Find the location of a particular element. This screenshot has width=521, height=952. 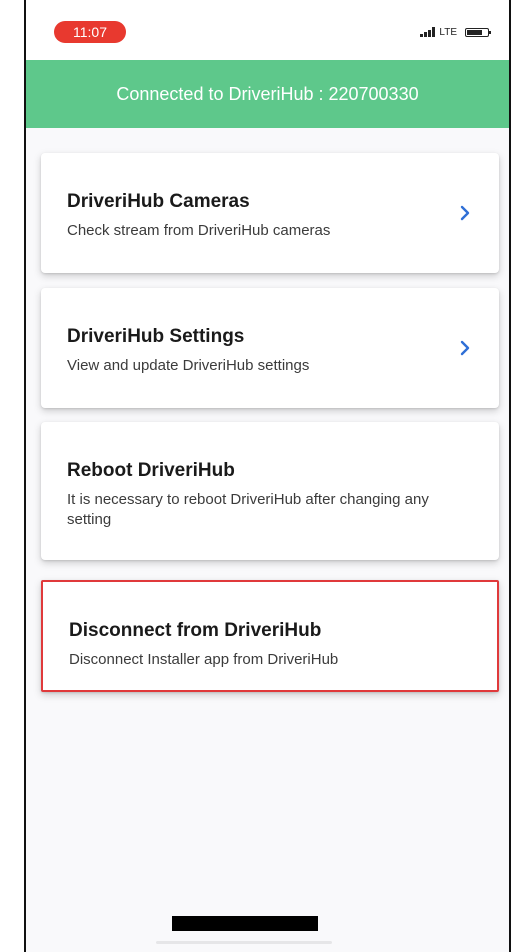

connection-status-text: Connected to DriveriHub : 220700330 is located at coordinates (267, 93).